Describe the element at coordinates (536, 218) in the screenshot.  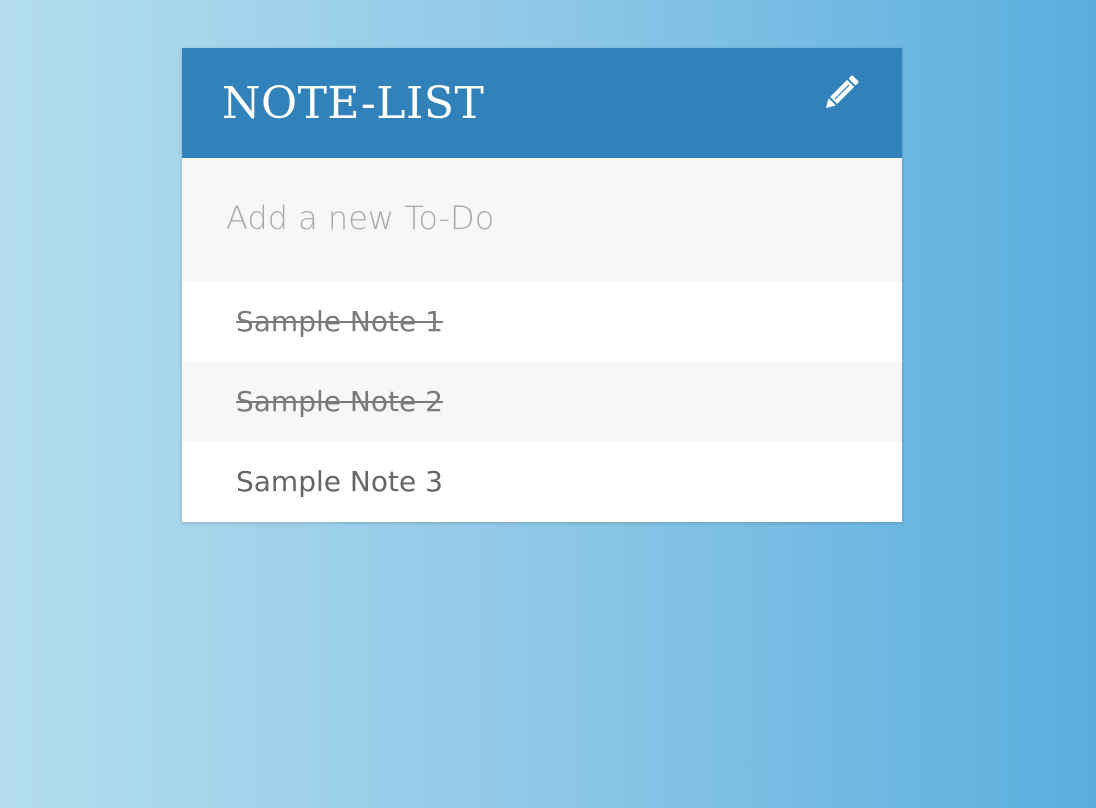
I see `new-todo-input` at that location.